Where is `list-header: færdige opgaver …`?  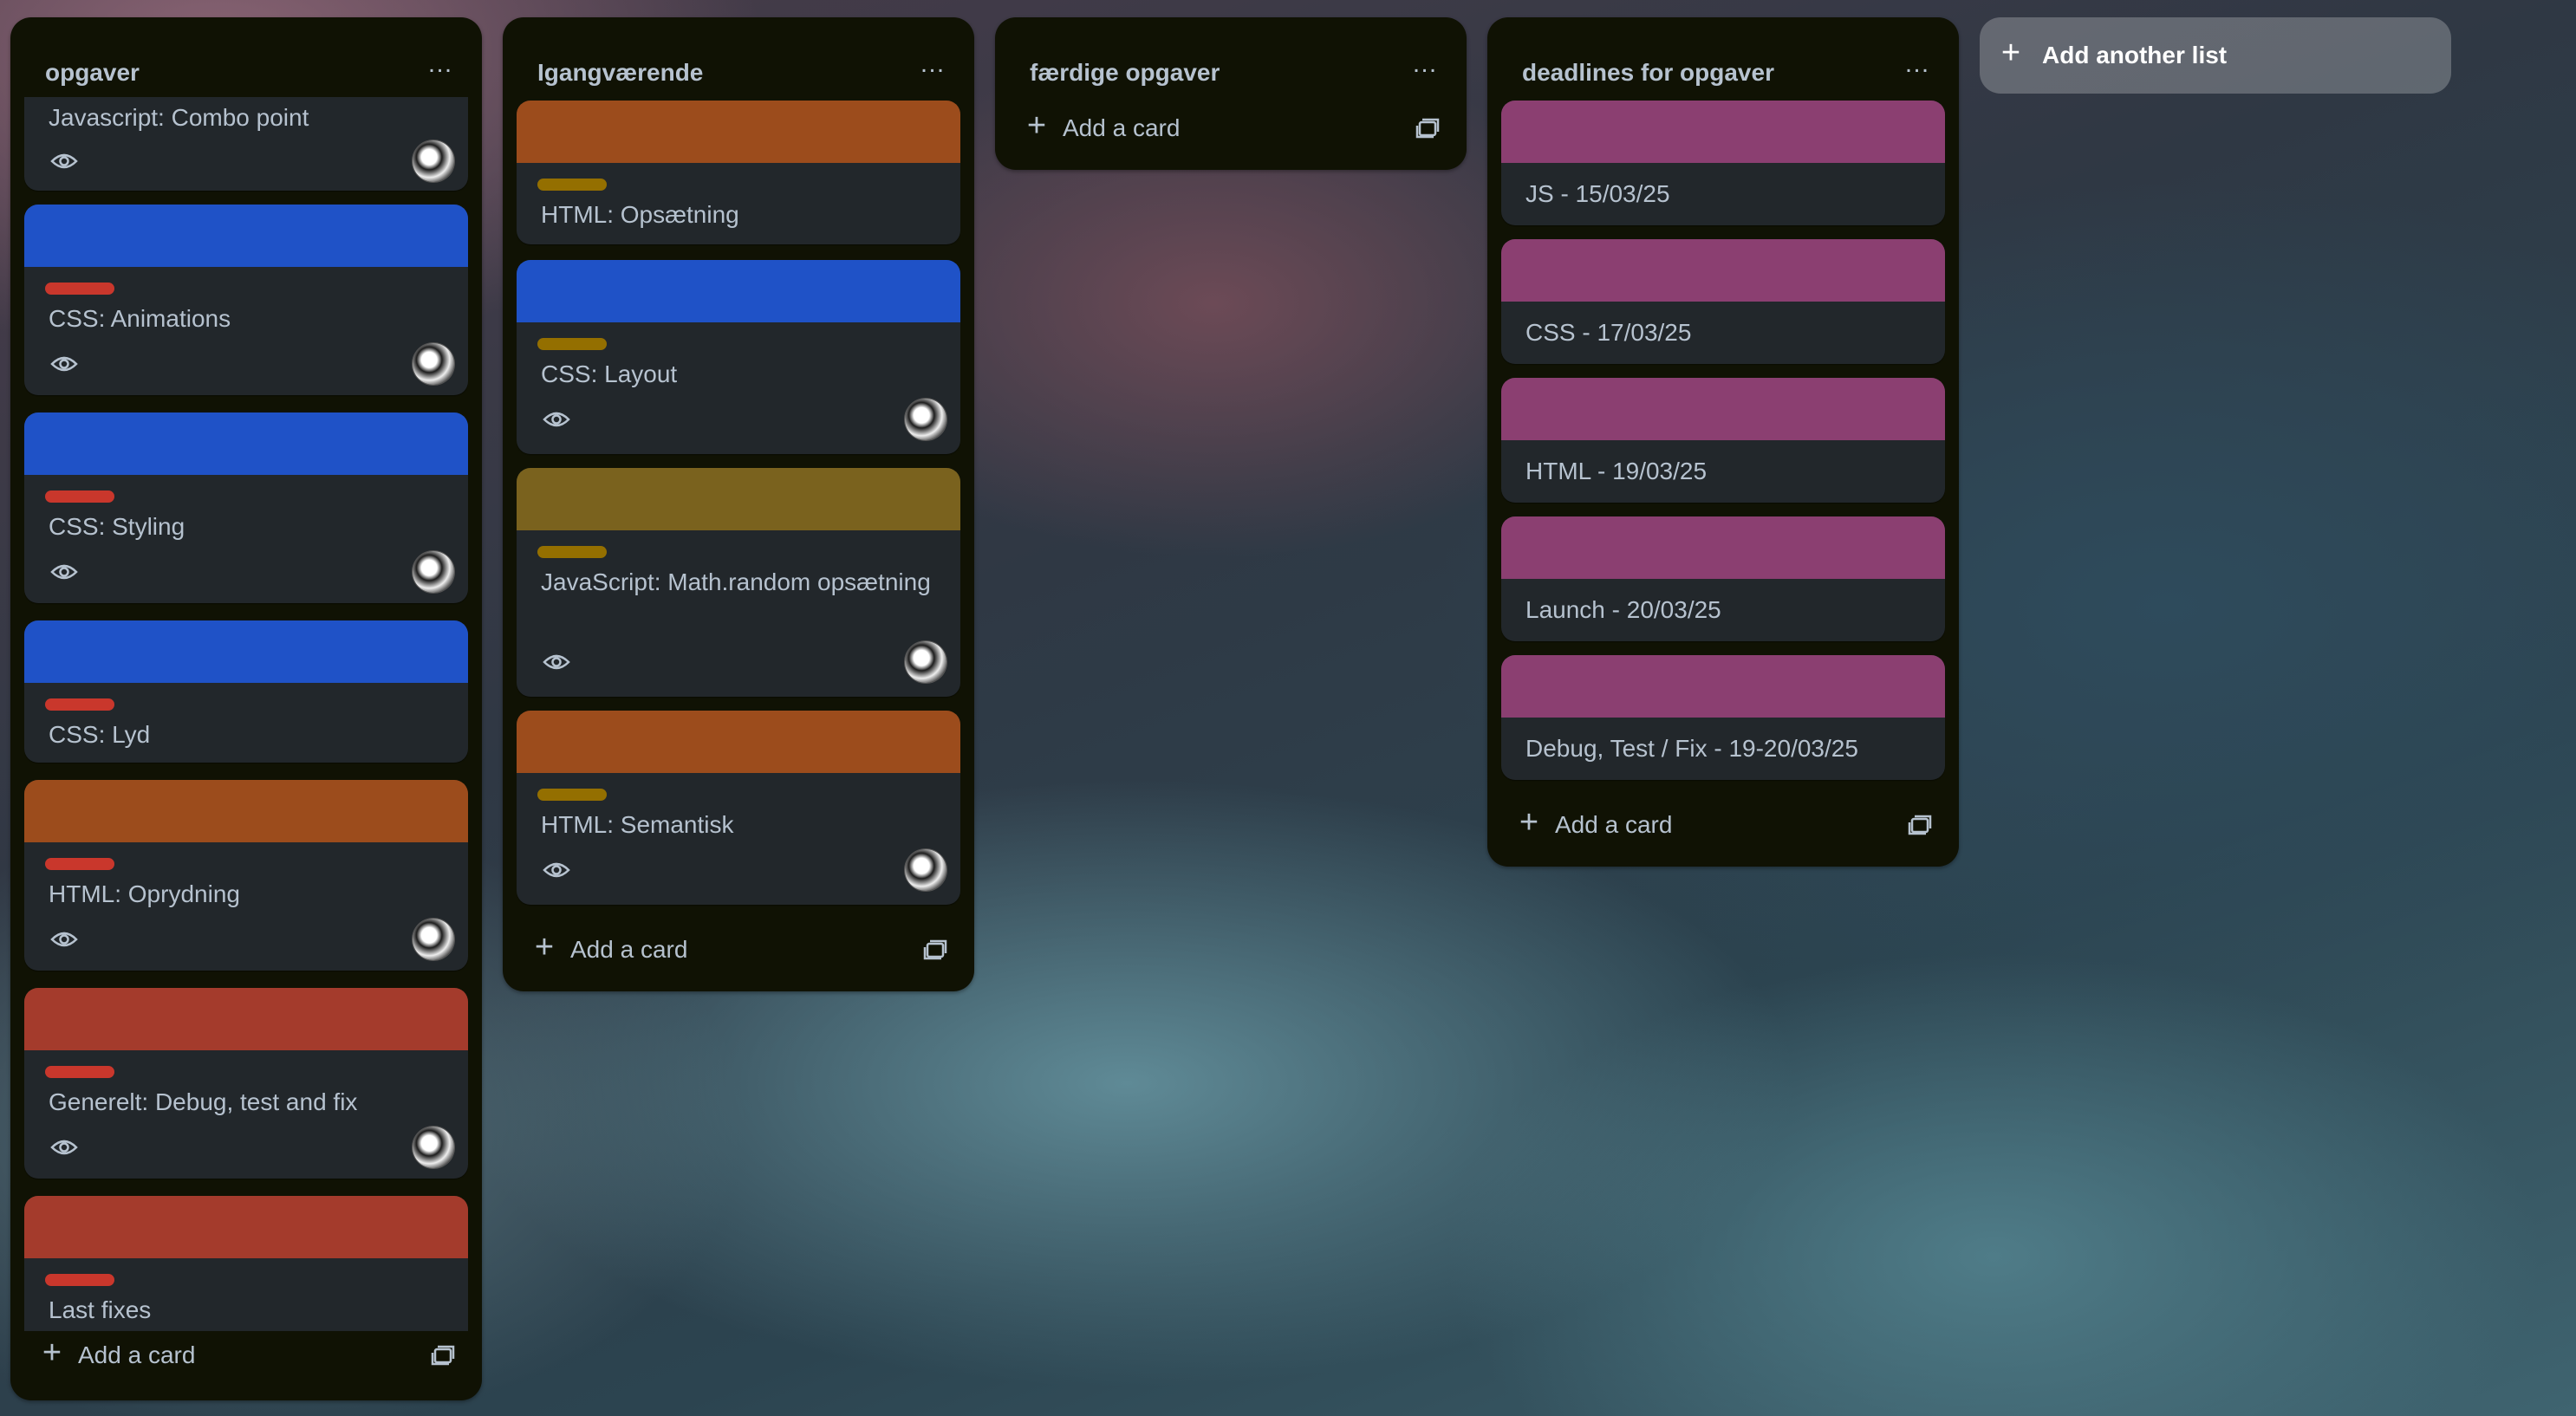
list-header: færdige opgaver … is located at coordinates (1231, 56).